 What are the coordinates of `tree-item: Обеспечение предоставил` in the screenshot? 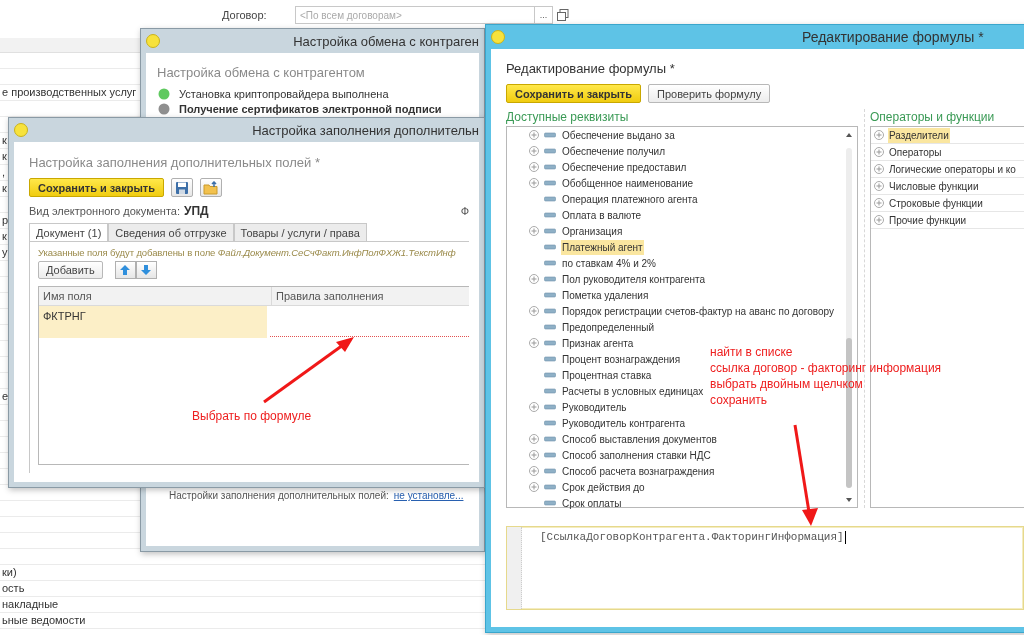 It's located at (624, 167).